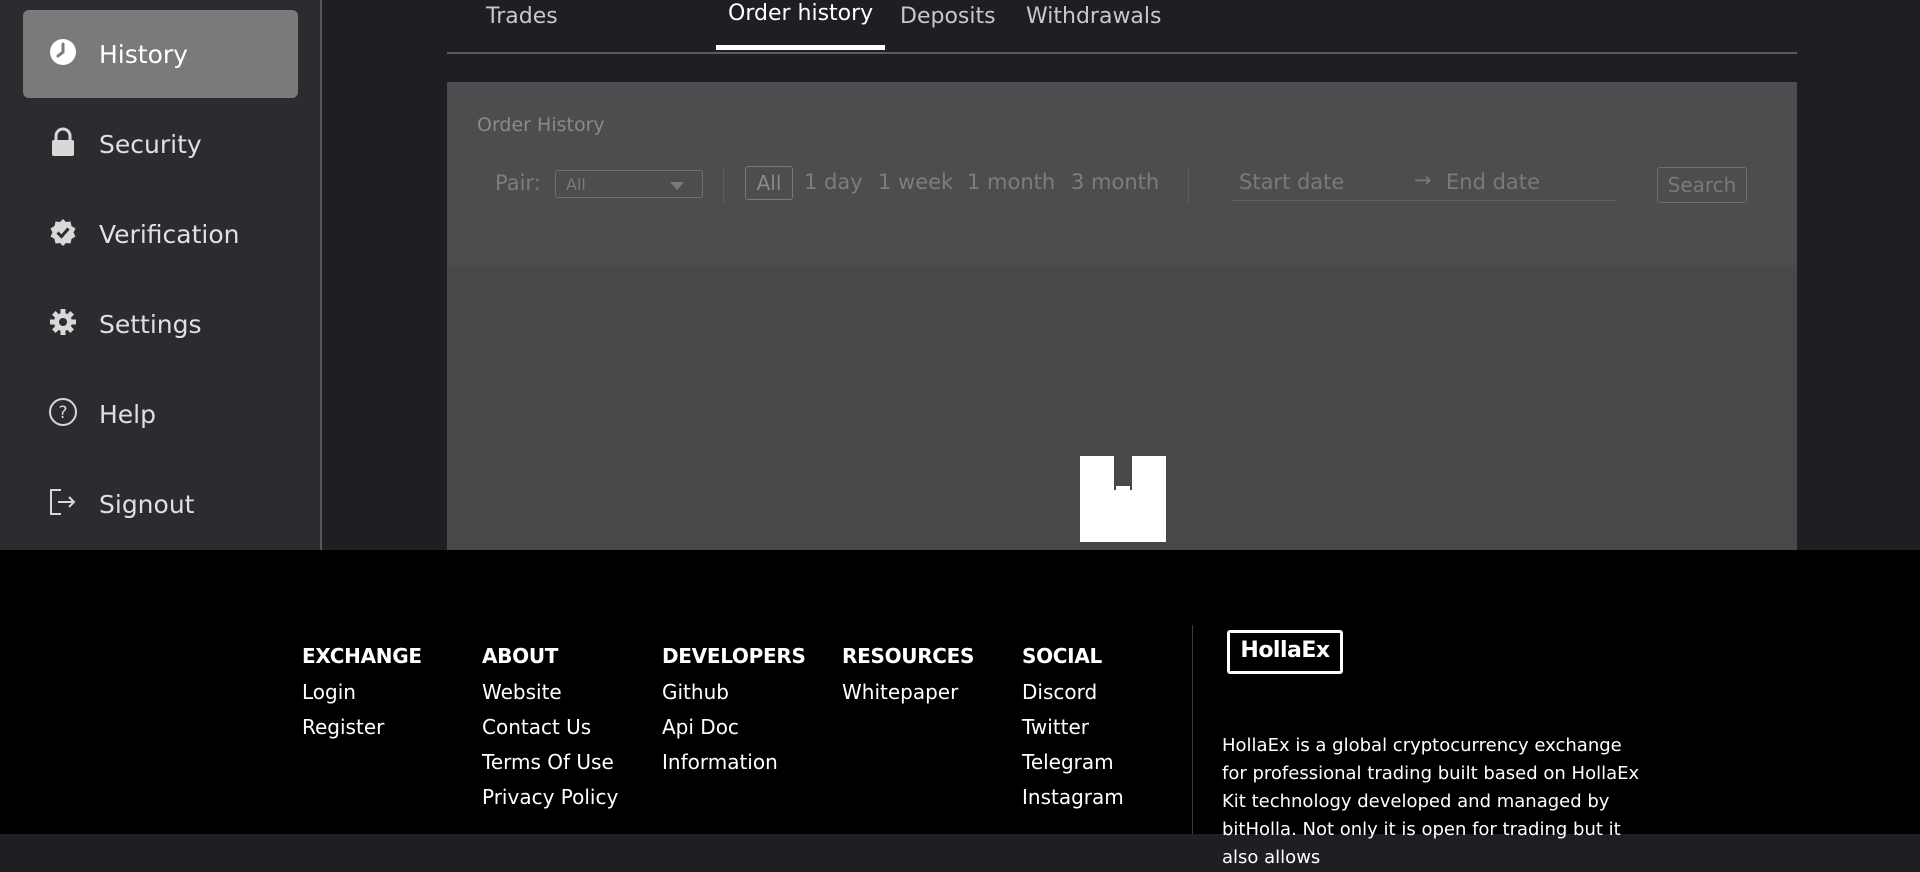  I want to click on sidebar-item-signout: Signout, so click(160, 504).